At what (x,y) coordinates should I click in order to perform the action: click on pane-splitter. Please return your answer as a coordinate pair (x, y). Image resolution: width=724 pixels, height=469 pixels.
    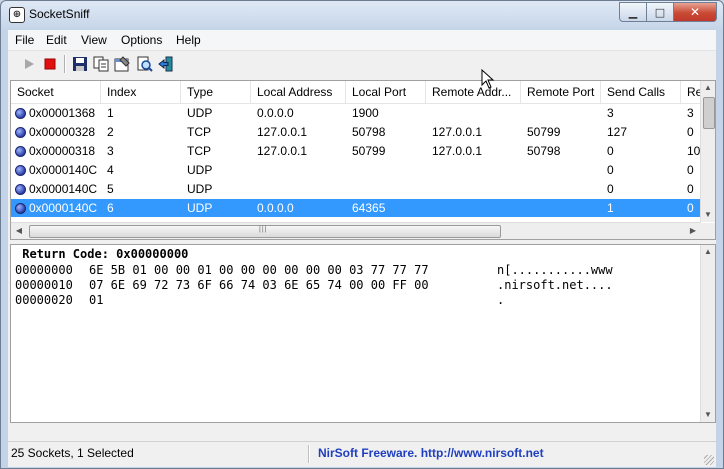
    Looking at the image, I should click on (362, 241).